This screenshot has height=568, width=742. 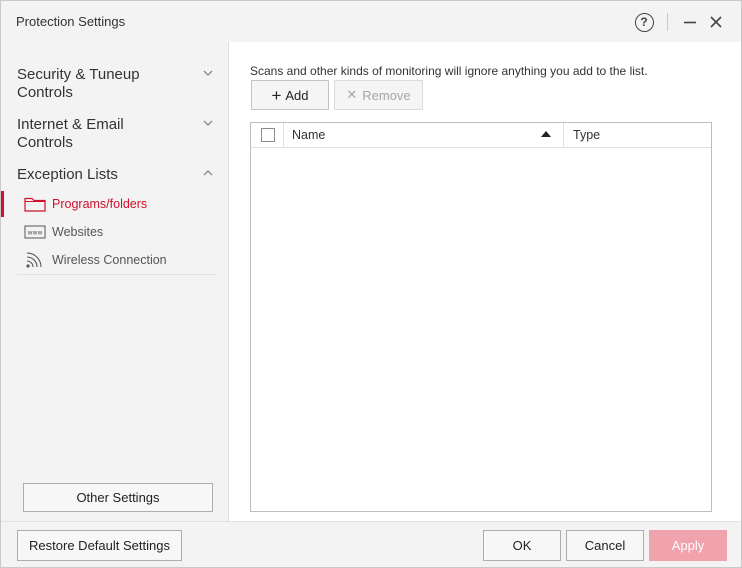 I want to click on sidebar-category-label: Exception Lists, so click(x=67, y=174).